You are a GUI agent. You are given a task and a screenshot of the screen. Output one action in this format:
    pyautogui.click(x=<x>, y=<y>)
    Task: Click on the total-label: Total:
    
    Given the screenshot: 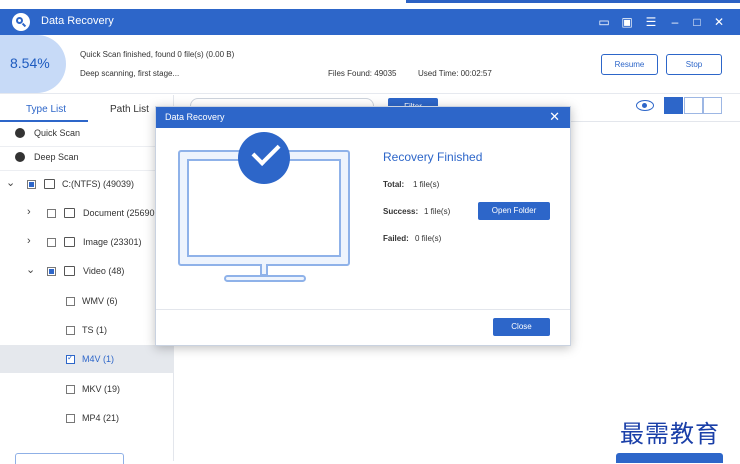 What is the action you would take?
    pyautogui.click(x=394, y=184)
    